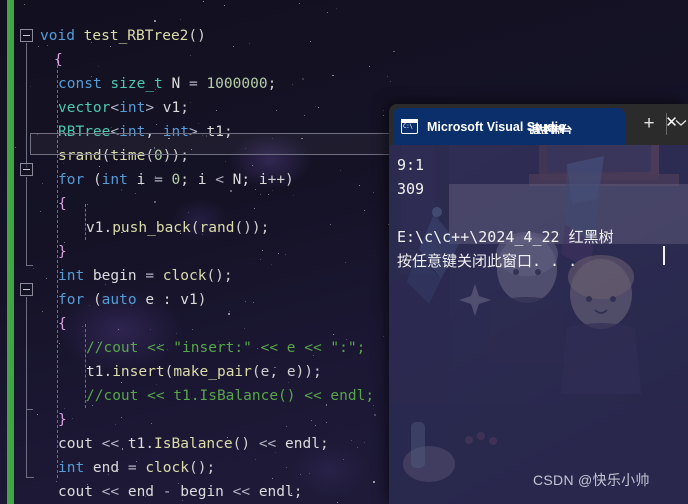  What do you see at coordinates (286, 372) in the screenshot?
I see `code-token: (e, e));` at bounding box center [286, 372].